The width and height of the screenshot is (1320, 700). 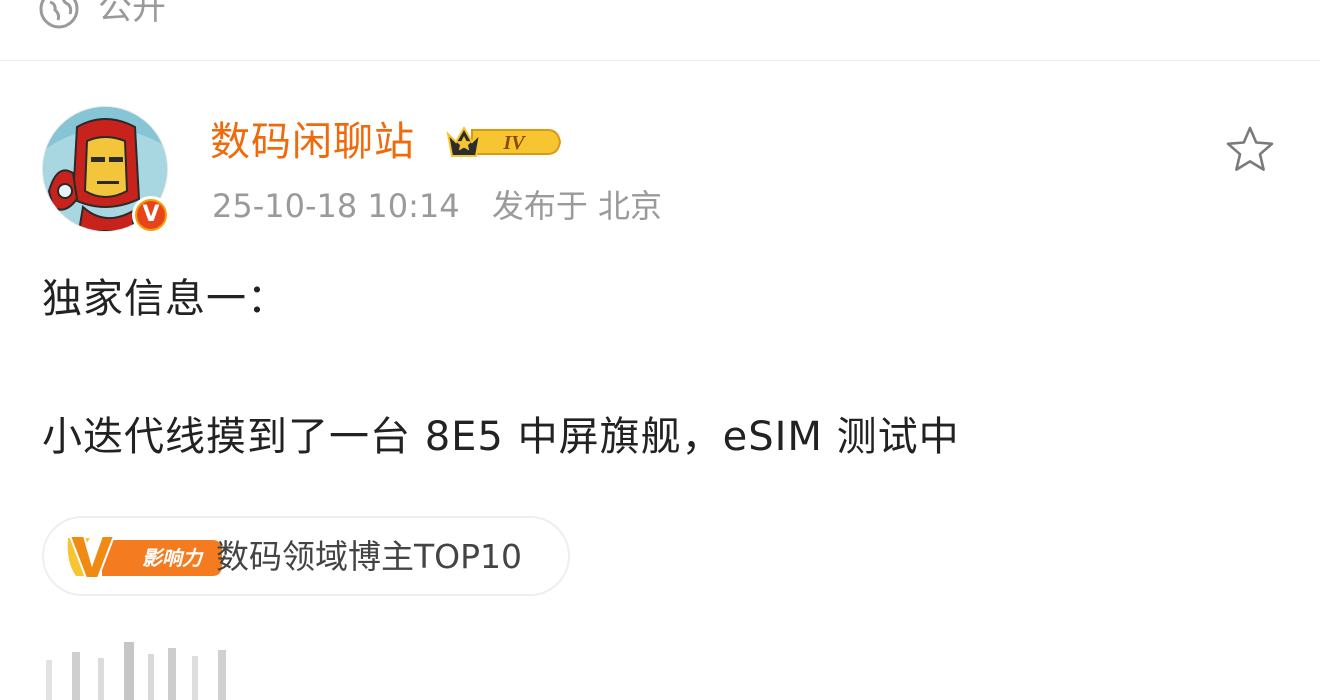 What do you see at coordinates (514, 143) in the screenshot?
I see `level-text: IV` at bounding box center [514, 143].